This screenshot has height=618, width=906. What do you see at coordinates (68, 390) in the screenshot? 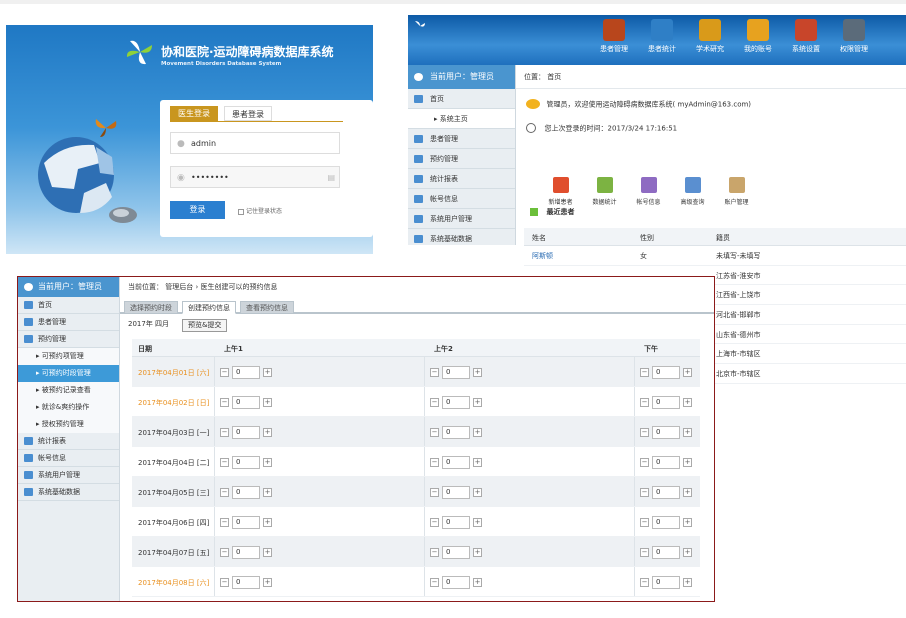
I see `sidebar-item: ▸ 被预约记录查看` at bounding box center [68, 390].